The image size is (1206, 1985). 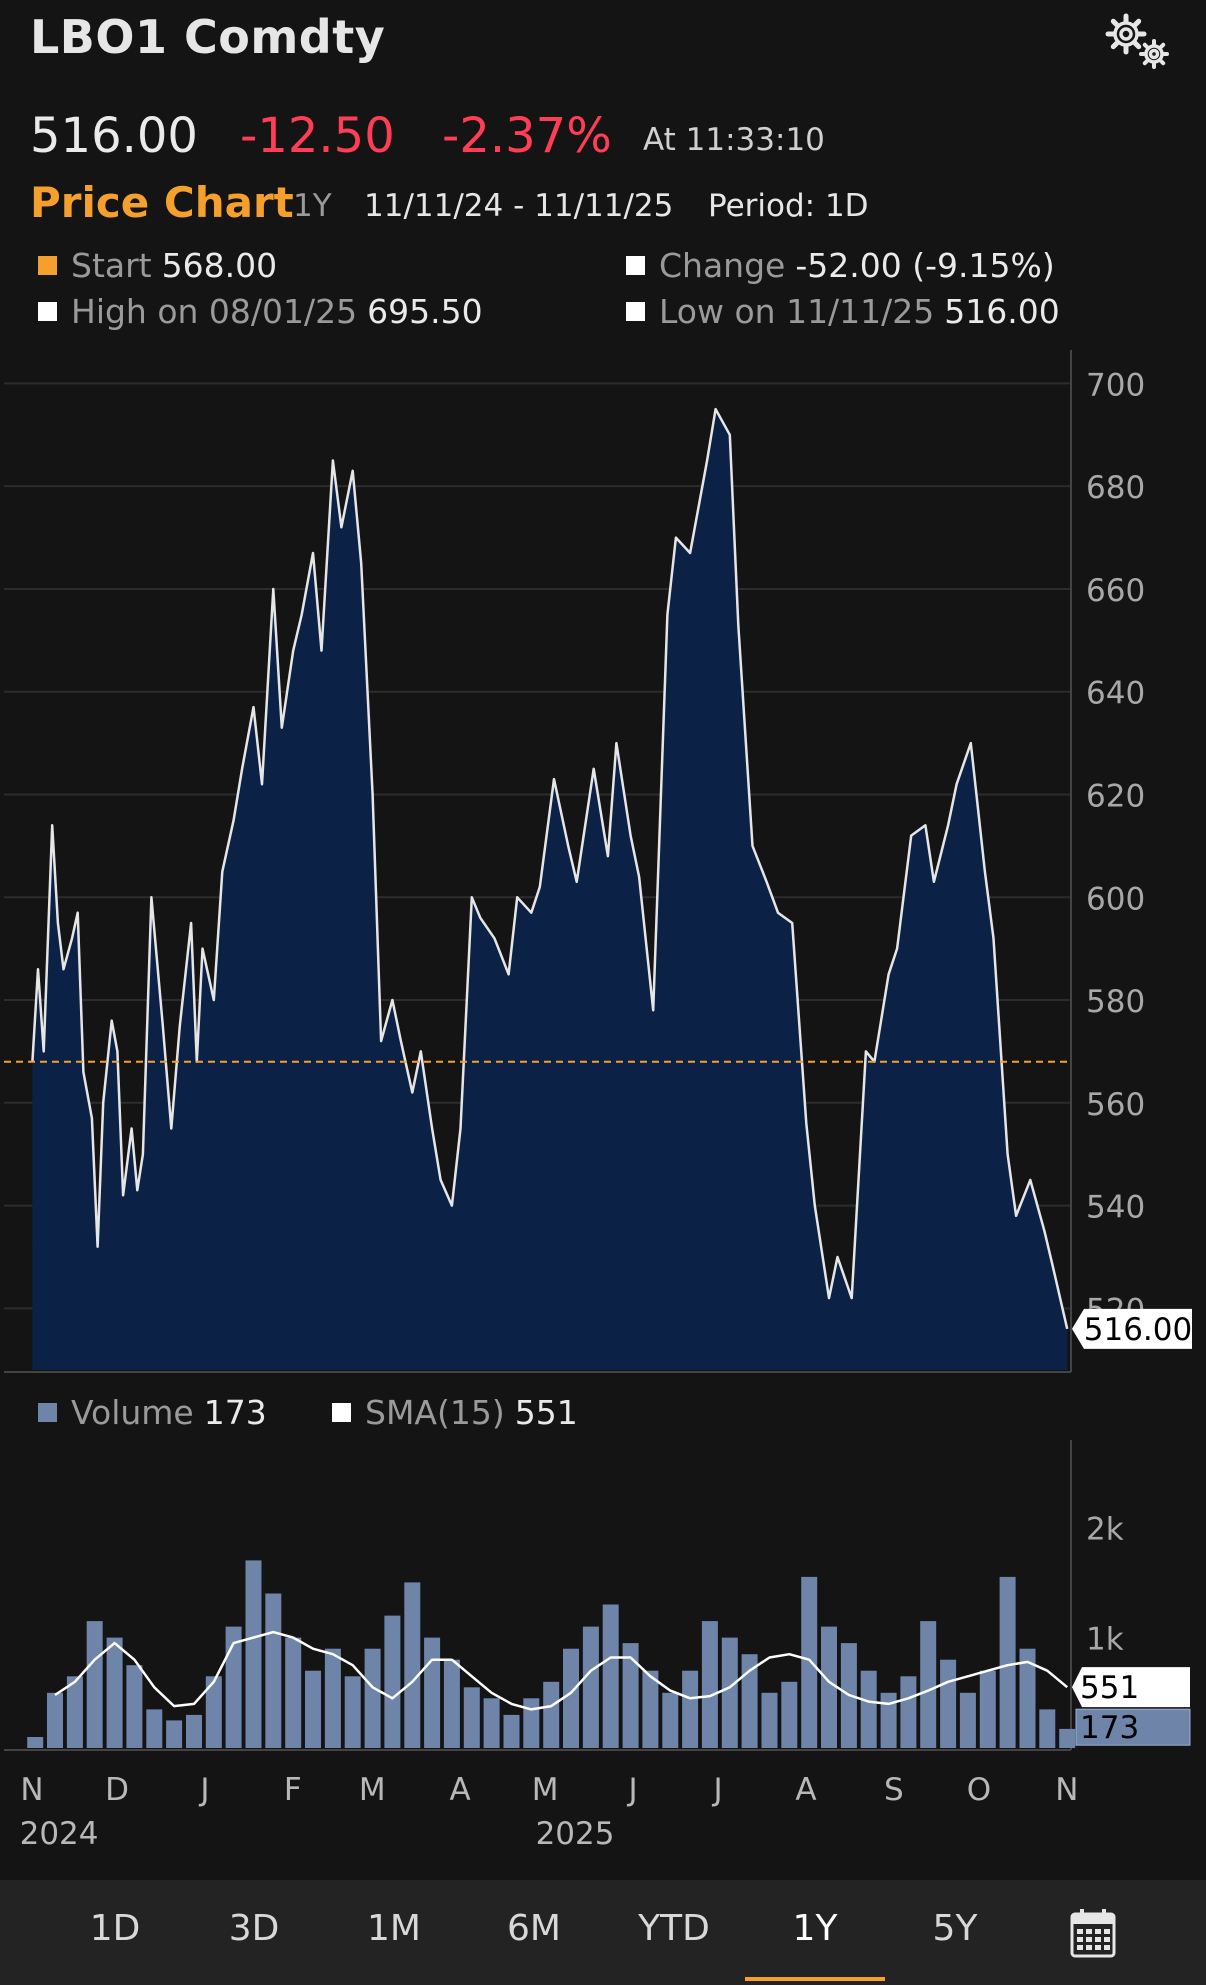 What do you see at coordinates (979, 1790) in the screenshot?
I see `month-tick-label: O` at bounding box center [979, 1790].